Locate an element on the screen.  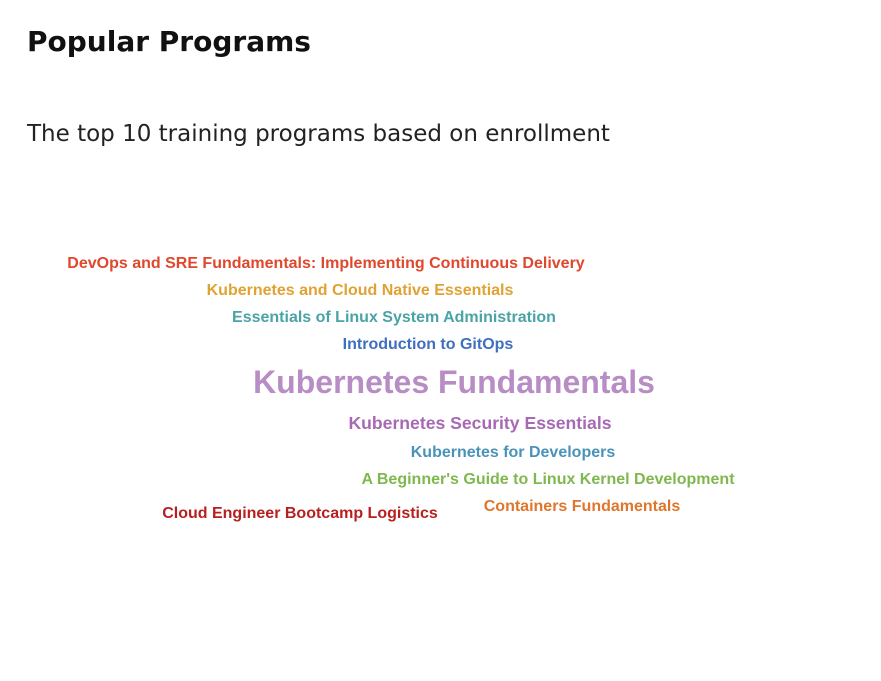
word-cloud-term: Containers Fundamentals is located at coordinates (582, 506).